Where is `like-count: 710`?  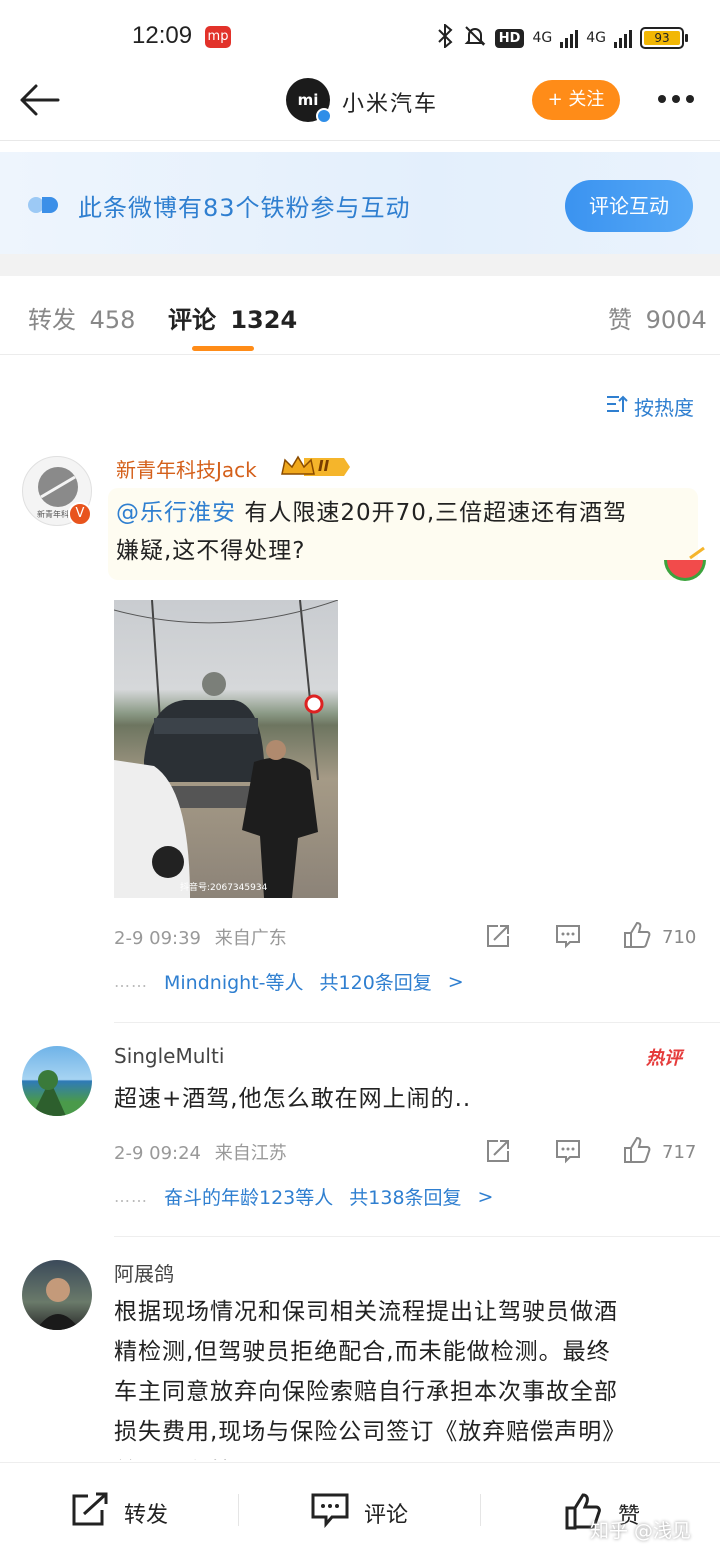 like-count: 710 is located at coordinates (679, 937).